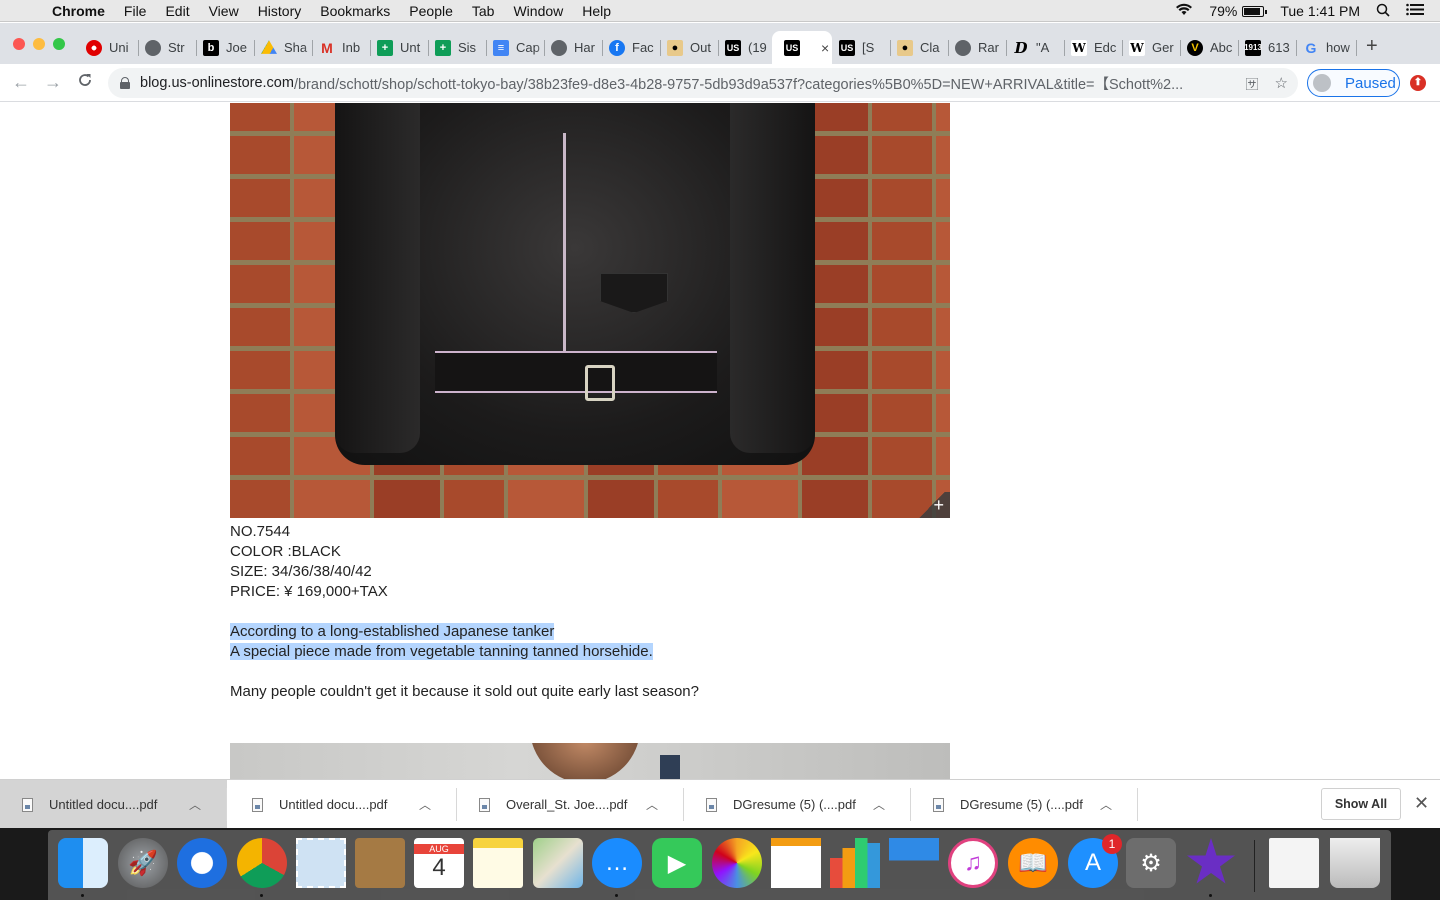 This screenshot has height=900, width=1440. Describe the element at coordinates (1355, 863) in the screenshot. I see `dock-trash-icon` at that location.